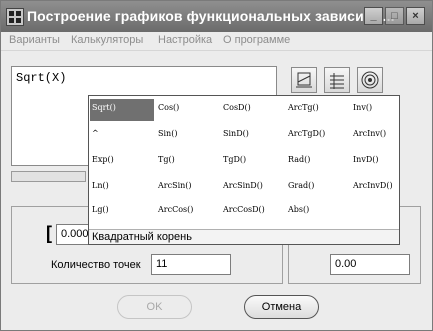 The width and height of the screenshot is (433, 331). I want to click on target-button, so click(370, 80).